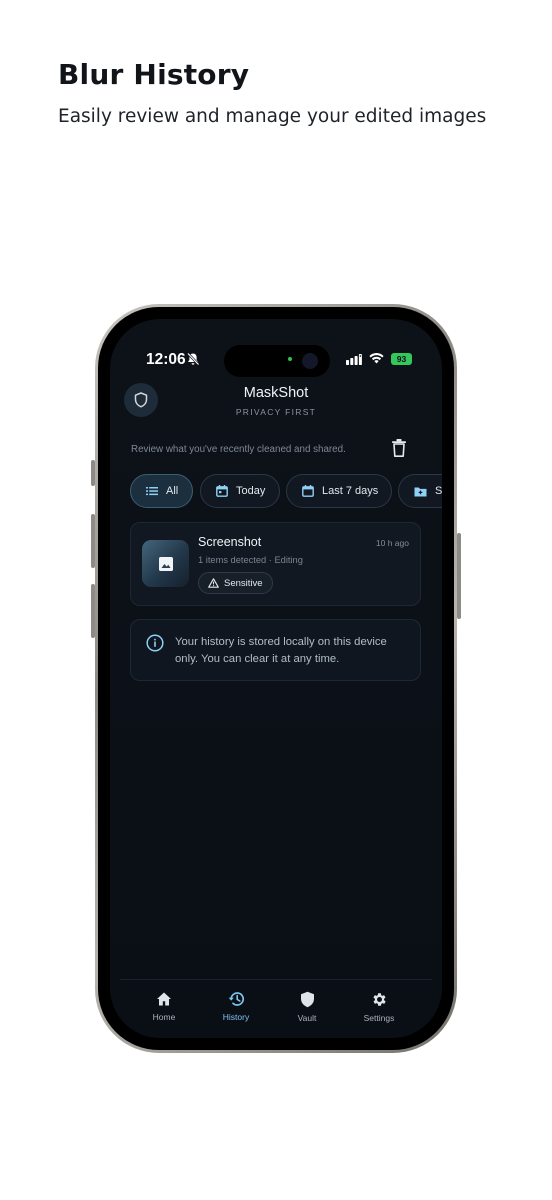 This screenshot has width=552, height=1200. What do you see at coordinates (379, 1007) in the screenshot?
I see `nav-item-settings: Settings` at bounding box center [379, 1007].